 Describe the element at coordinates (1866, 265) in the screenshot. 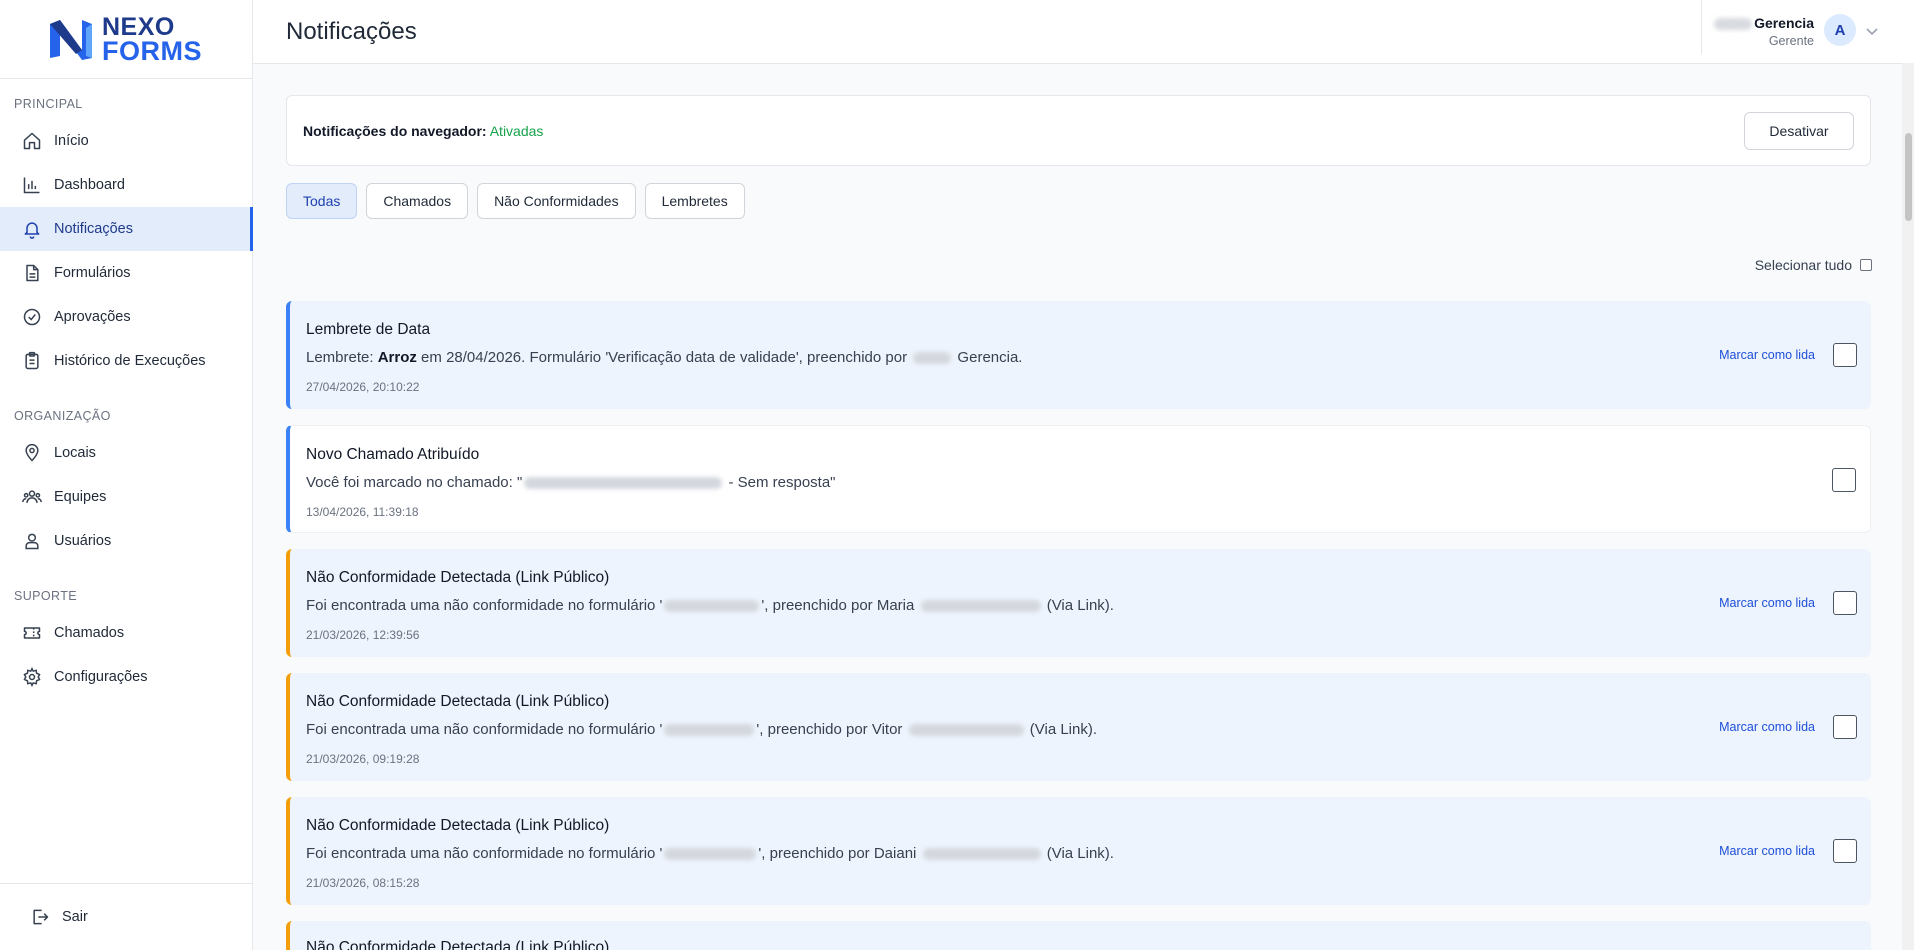

I see `select-all-checkbox` at that location.